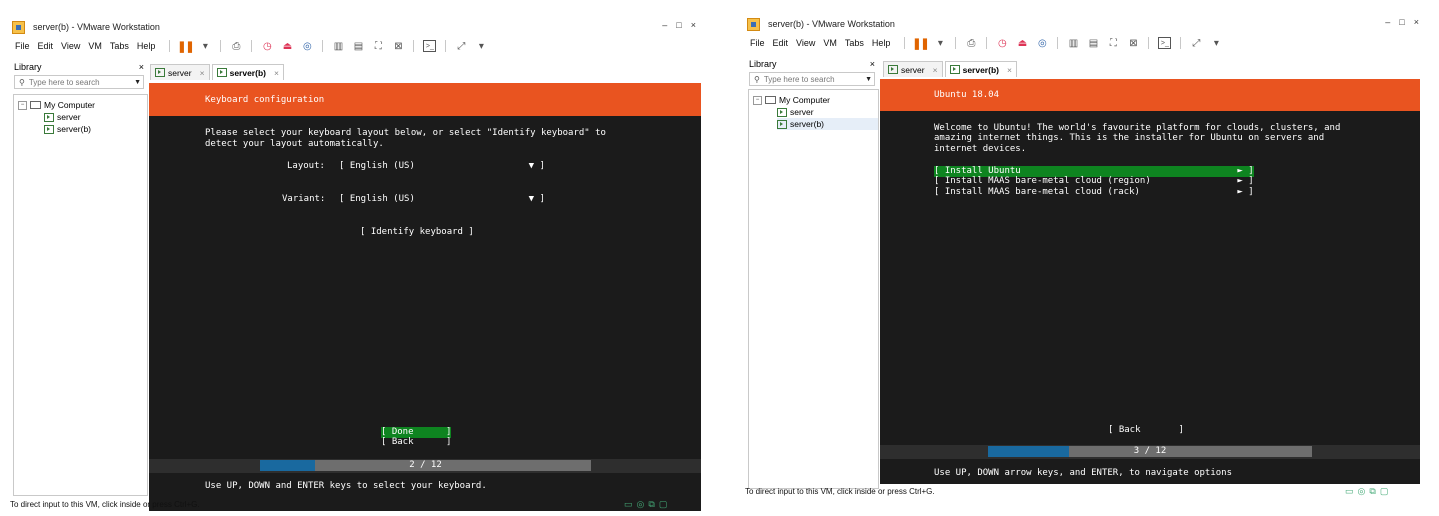  Describe the element at coordinates (442, 199) in the screenshot. I see `variant-select: [ English (US) ▼ ]` at that location.